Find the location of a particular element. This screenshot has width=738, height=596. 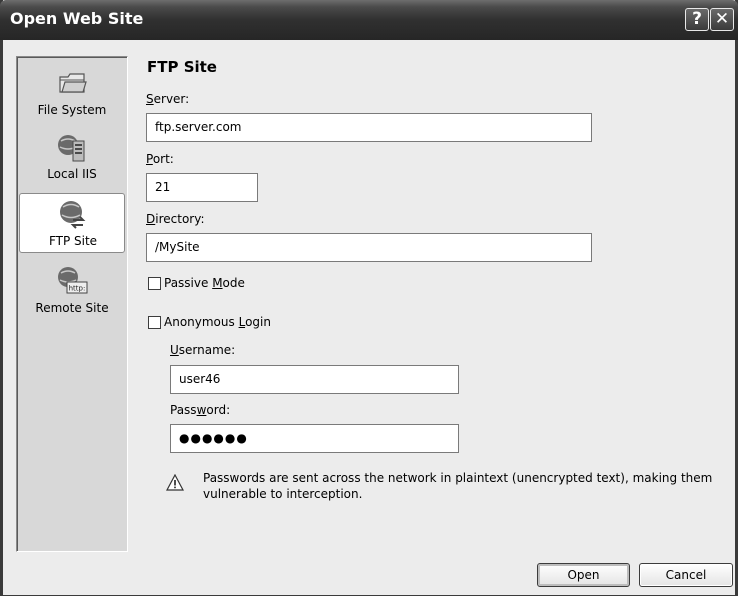

anonymous-login-checkbox is located at coordinates (154, 322).